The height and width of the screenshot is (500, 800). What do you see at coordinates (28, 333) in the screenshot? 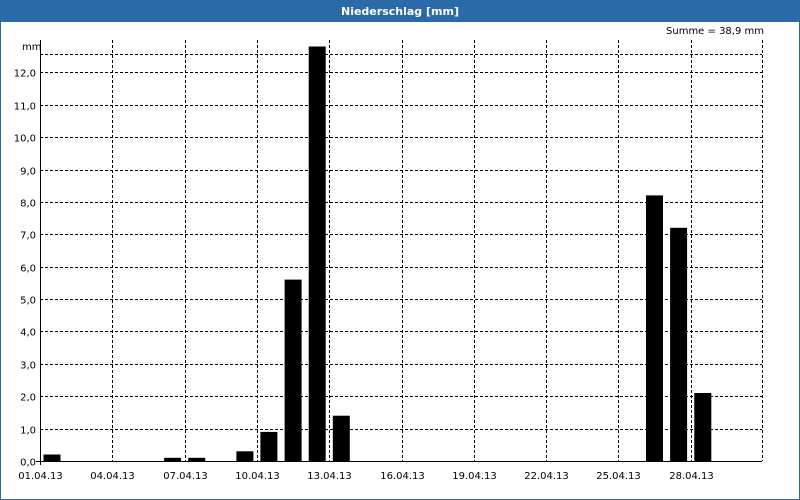
I see `y-tick-label: 4,0` at bounding box center [28, 333].